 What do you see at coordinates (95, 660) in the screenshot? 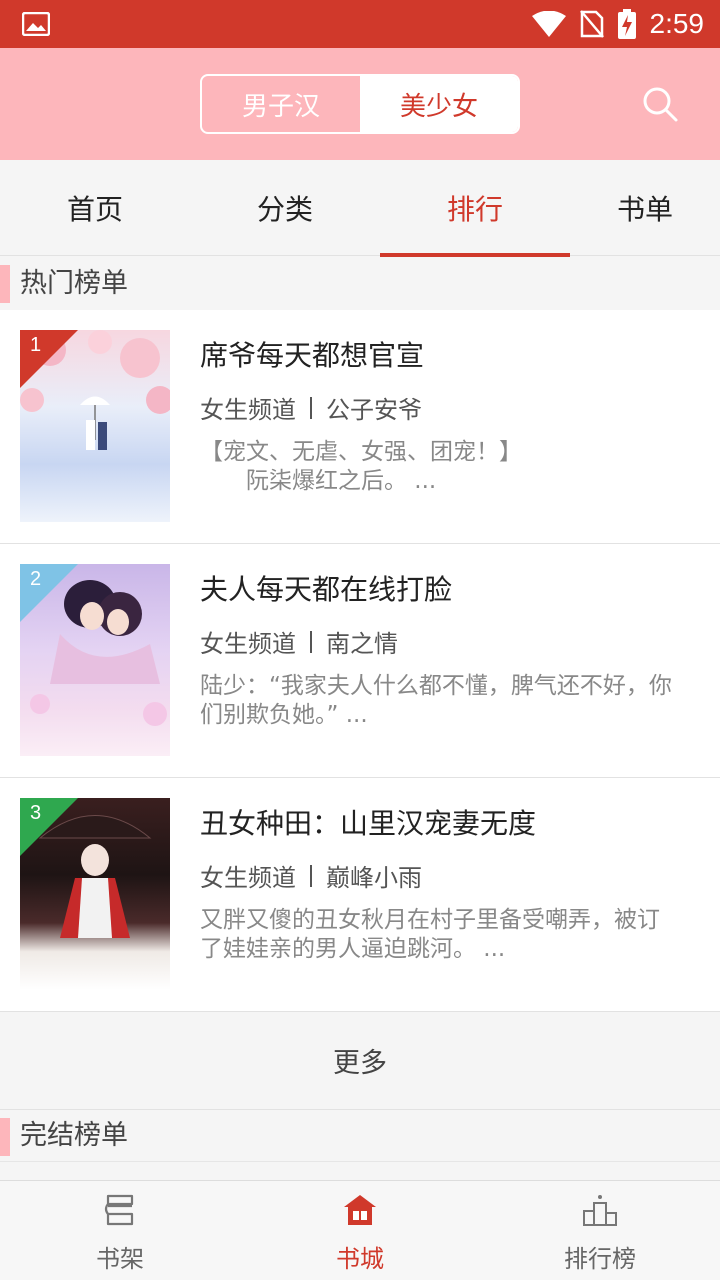
I see `book-cover: 2` at bounding box center [95, 660].